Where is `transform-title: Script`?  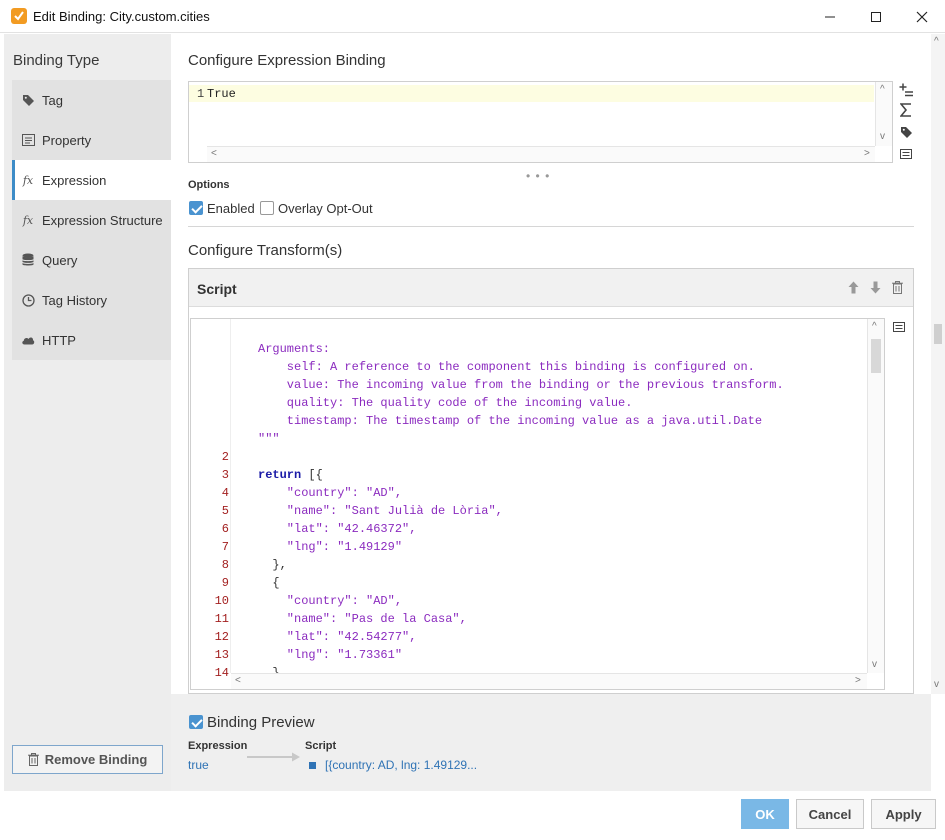
transform-title: Script is located at coordinates (217, 289).